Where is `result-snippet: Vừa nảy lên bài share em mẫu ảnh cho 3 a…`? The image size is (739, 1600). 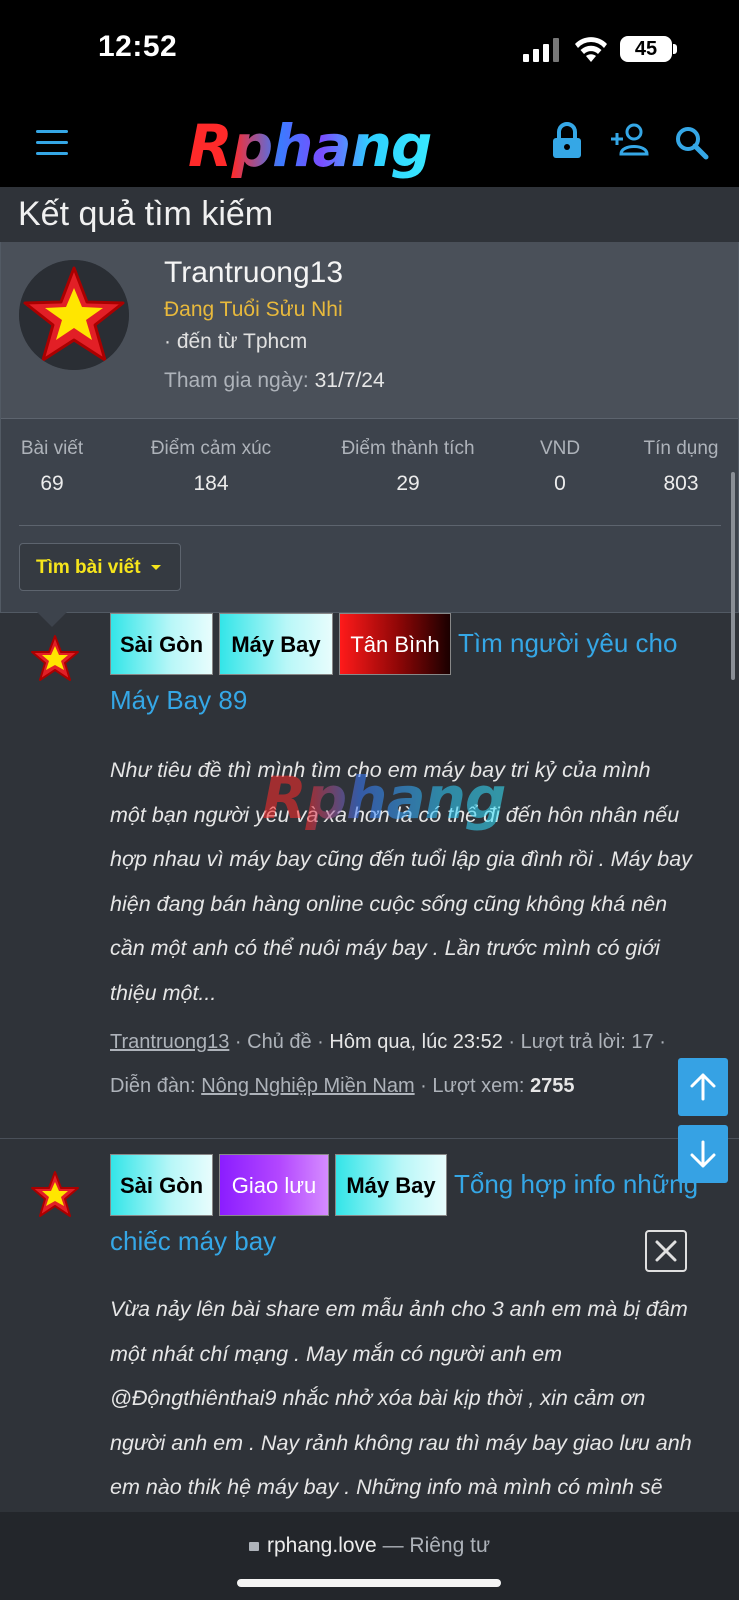
result-snippet: Vừa nảy lên bài share em mẫu ảnh cho 3 a… is located at coordinates (410, 1398).